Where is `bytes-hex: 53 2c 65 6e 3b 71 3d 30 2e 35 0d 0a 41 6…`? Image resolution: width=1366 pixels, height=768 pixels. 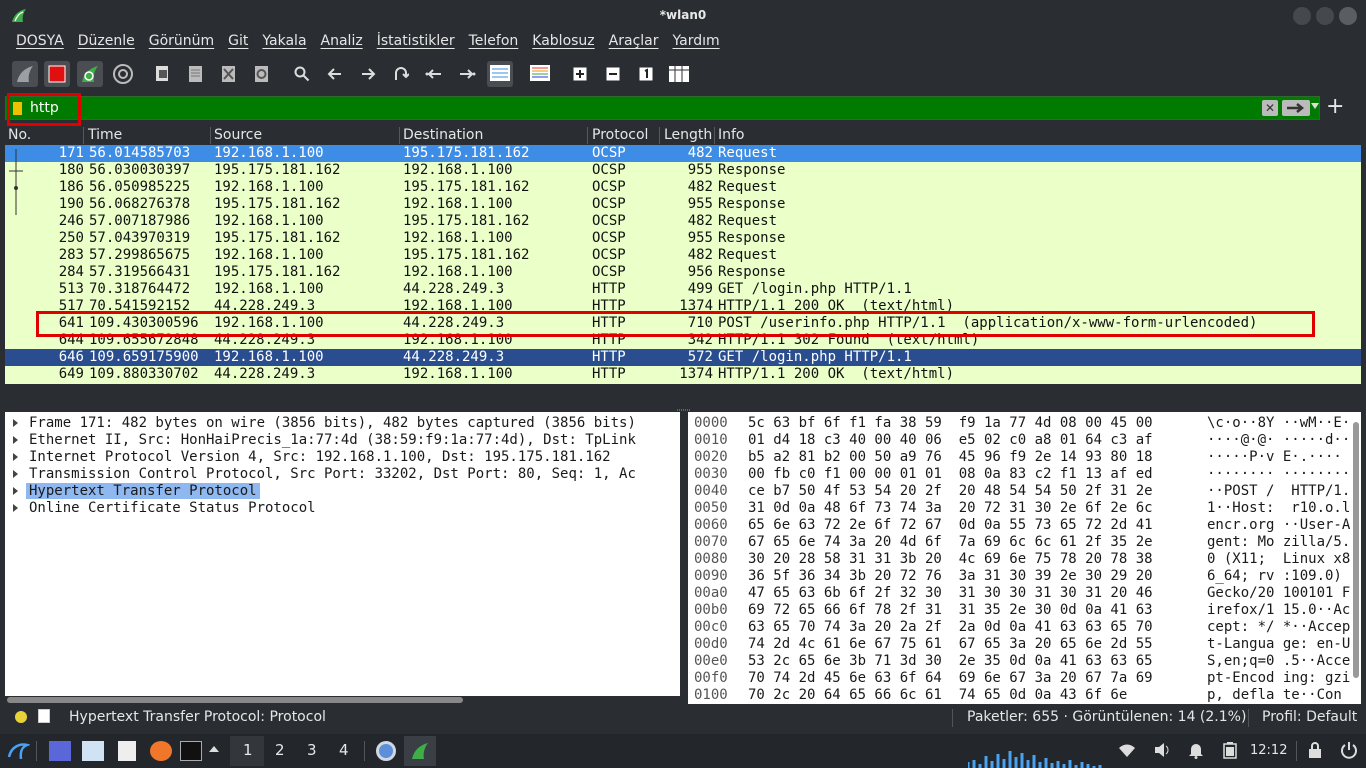
bytes-hex: 53 2c 65 6e 3b 71 3d 30 2e 35 0d 0a 41 6… is located at coordinates (950, 661).